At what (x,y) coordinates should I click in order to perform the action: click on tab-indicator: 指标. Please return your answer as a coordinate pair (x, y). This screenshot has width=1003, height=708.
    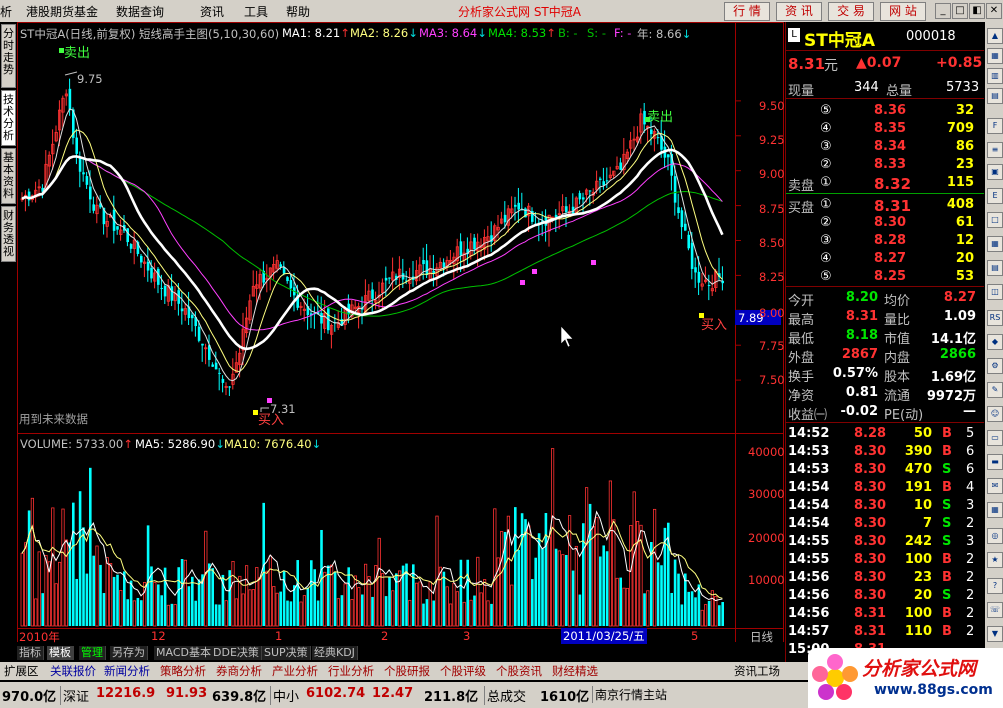
    Looking at the image, I should click on (30, 653).